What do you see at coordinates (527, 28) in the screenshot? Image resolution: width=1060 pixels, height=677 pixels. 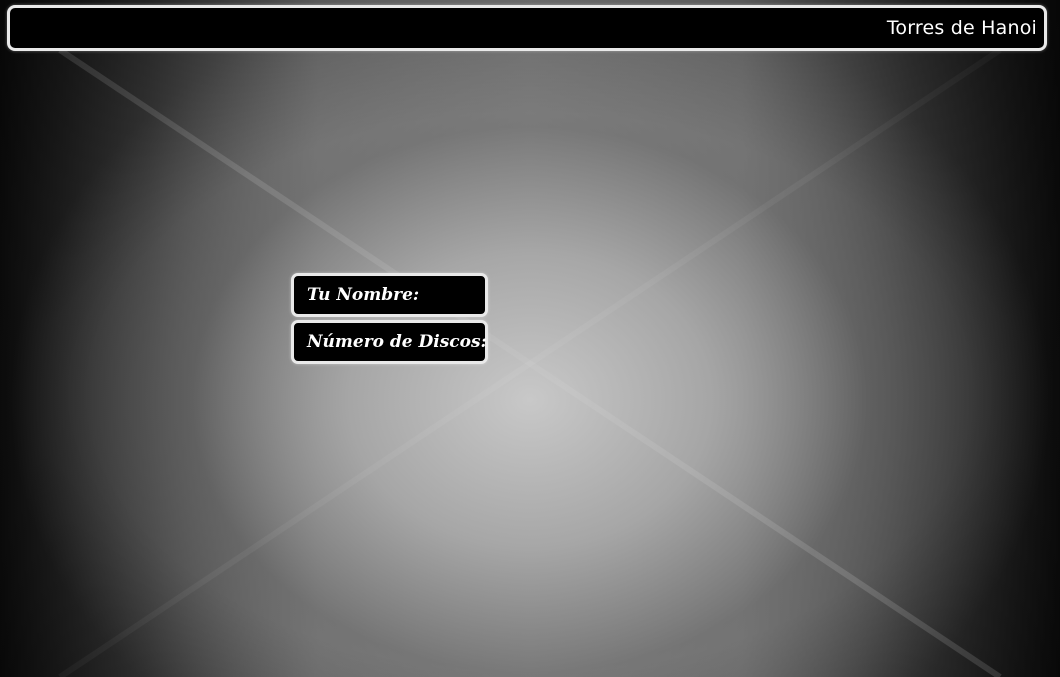 I see `header-bar: Torres de Hanoi` at bounding box center [527, 28].